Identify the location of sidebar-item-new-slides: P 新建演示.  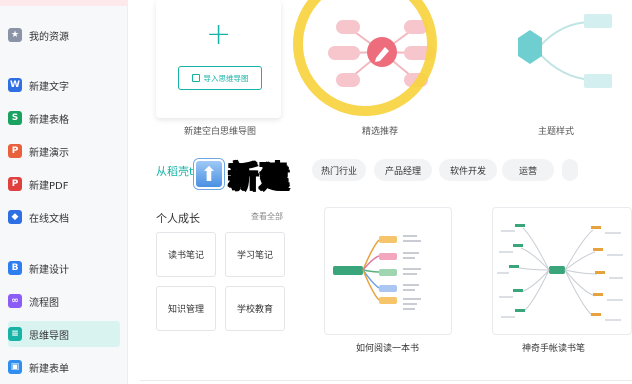
(64, 151).